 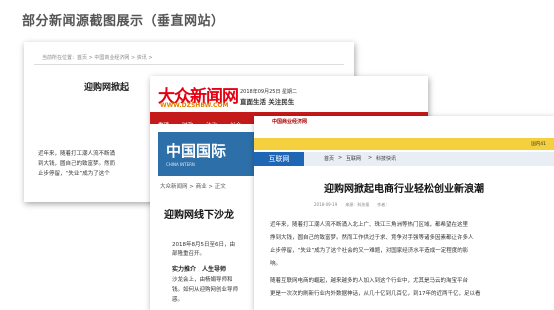 I want to click on article-paragraph: 响。, so click(x=276, y=264).